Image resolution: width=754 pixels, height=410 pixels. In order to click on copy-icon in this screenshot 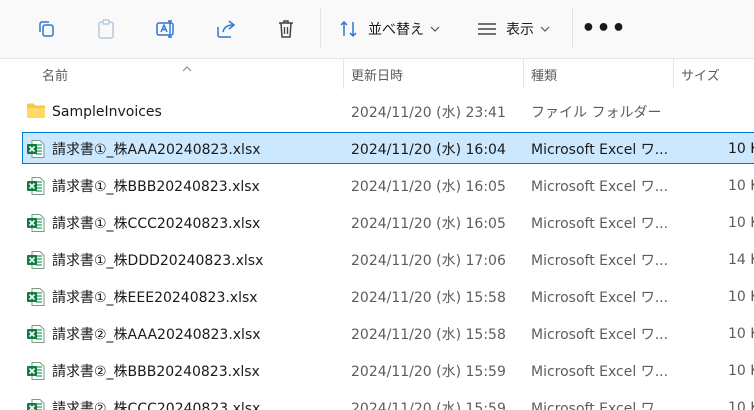, I will do `click(46, 29)`.